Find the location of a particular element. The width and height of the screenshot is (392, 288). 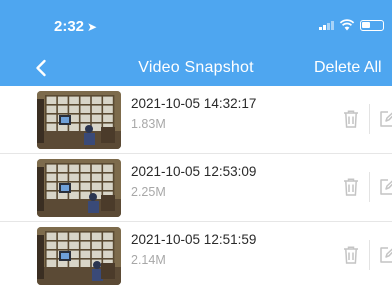

delete-all-button: Delete All is located at coordinates (348, 68).